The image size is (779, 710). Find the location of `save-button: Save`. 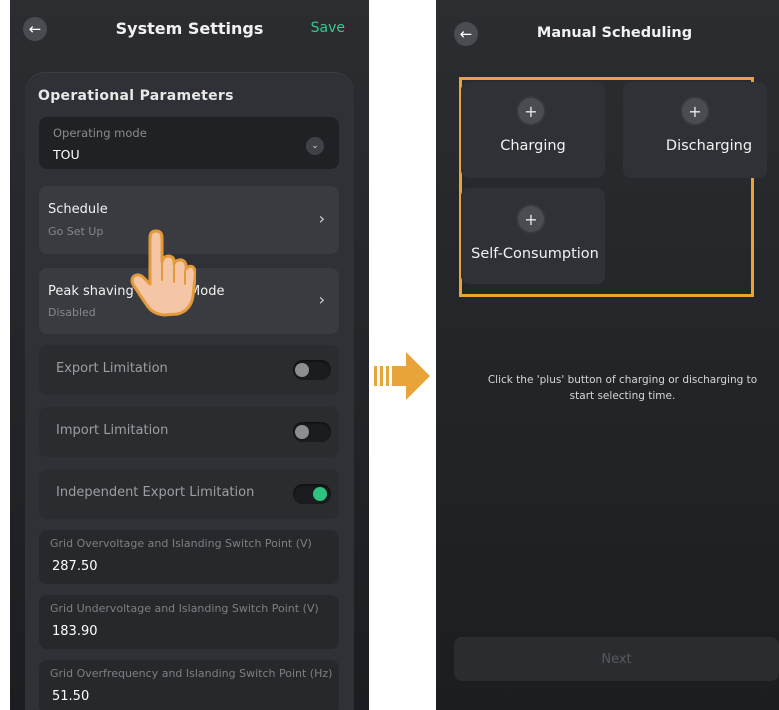

save-button: Save is located at coordinates (328, 28).